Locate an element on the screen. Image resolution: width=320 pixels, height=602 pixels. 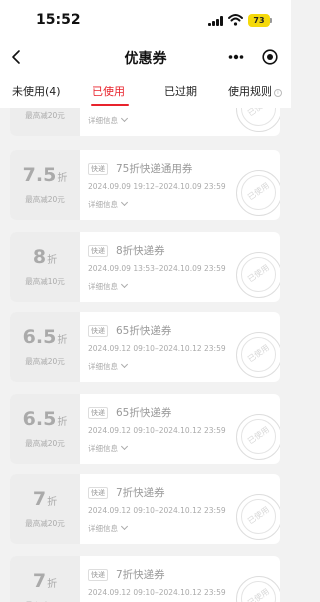
coupon-max-reduction: 最高减10元 is located at coordinates (45, 281).